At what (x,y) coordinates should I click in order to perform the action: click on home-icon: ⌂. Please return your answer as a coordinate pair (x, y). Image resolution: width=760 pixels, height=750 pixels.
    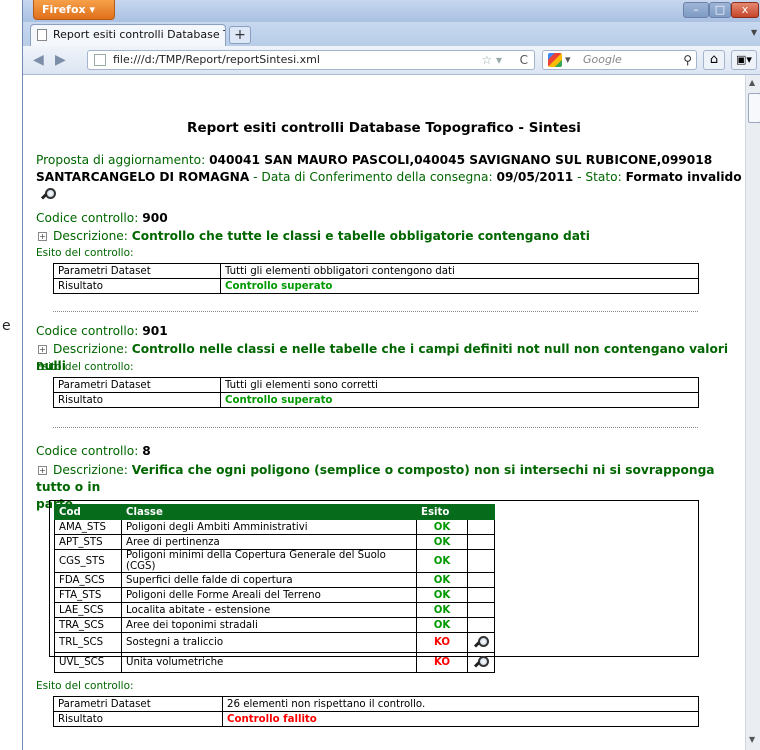
    Looking at the image, I should click on (714, 60).